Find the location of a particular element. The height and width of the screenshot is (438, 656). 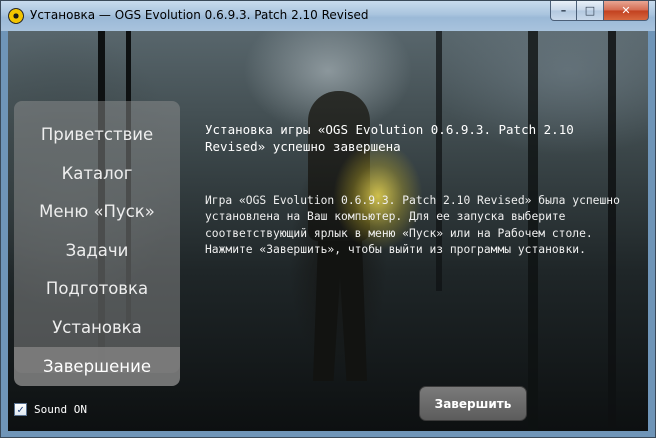

sidebar-item: Установка is located at coordinates (97, 327).